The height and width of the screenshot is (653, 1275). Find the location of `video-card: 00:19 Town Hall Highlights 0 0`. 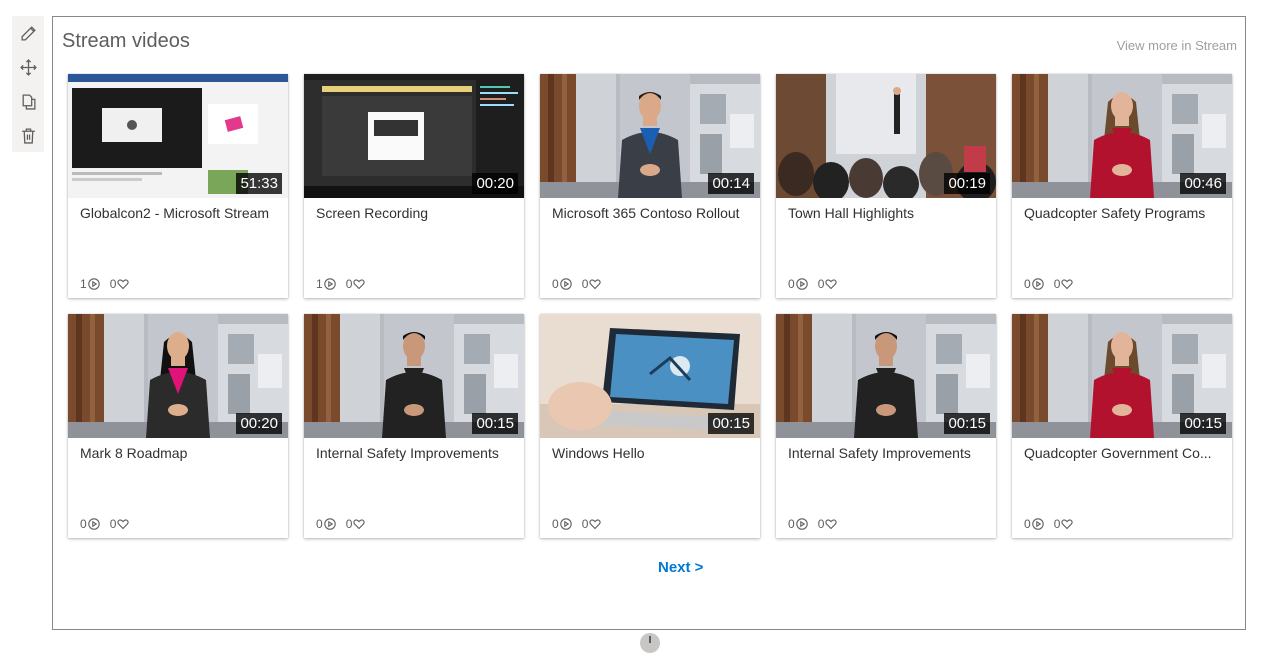

video-card: 00:19 Town Hall Highlights 0 0 is located at coordinates (886, 186).